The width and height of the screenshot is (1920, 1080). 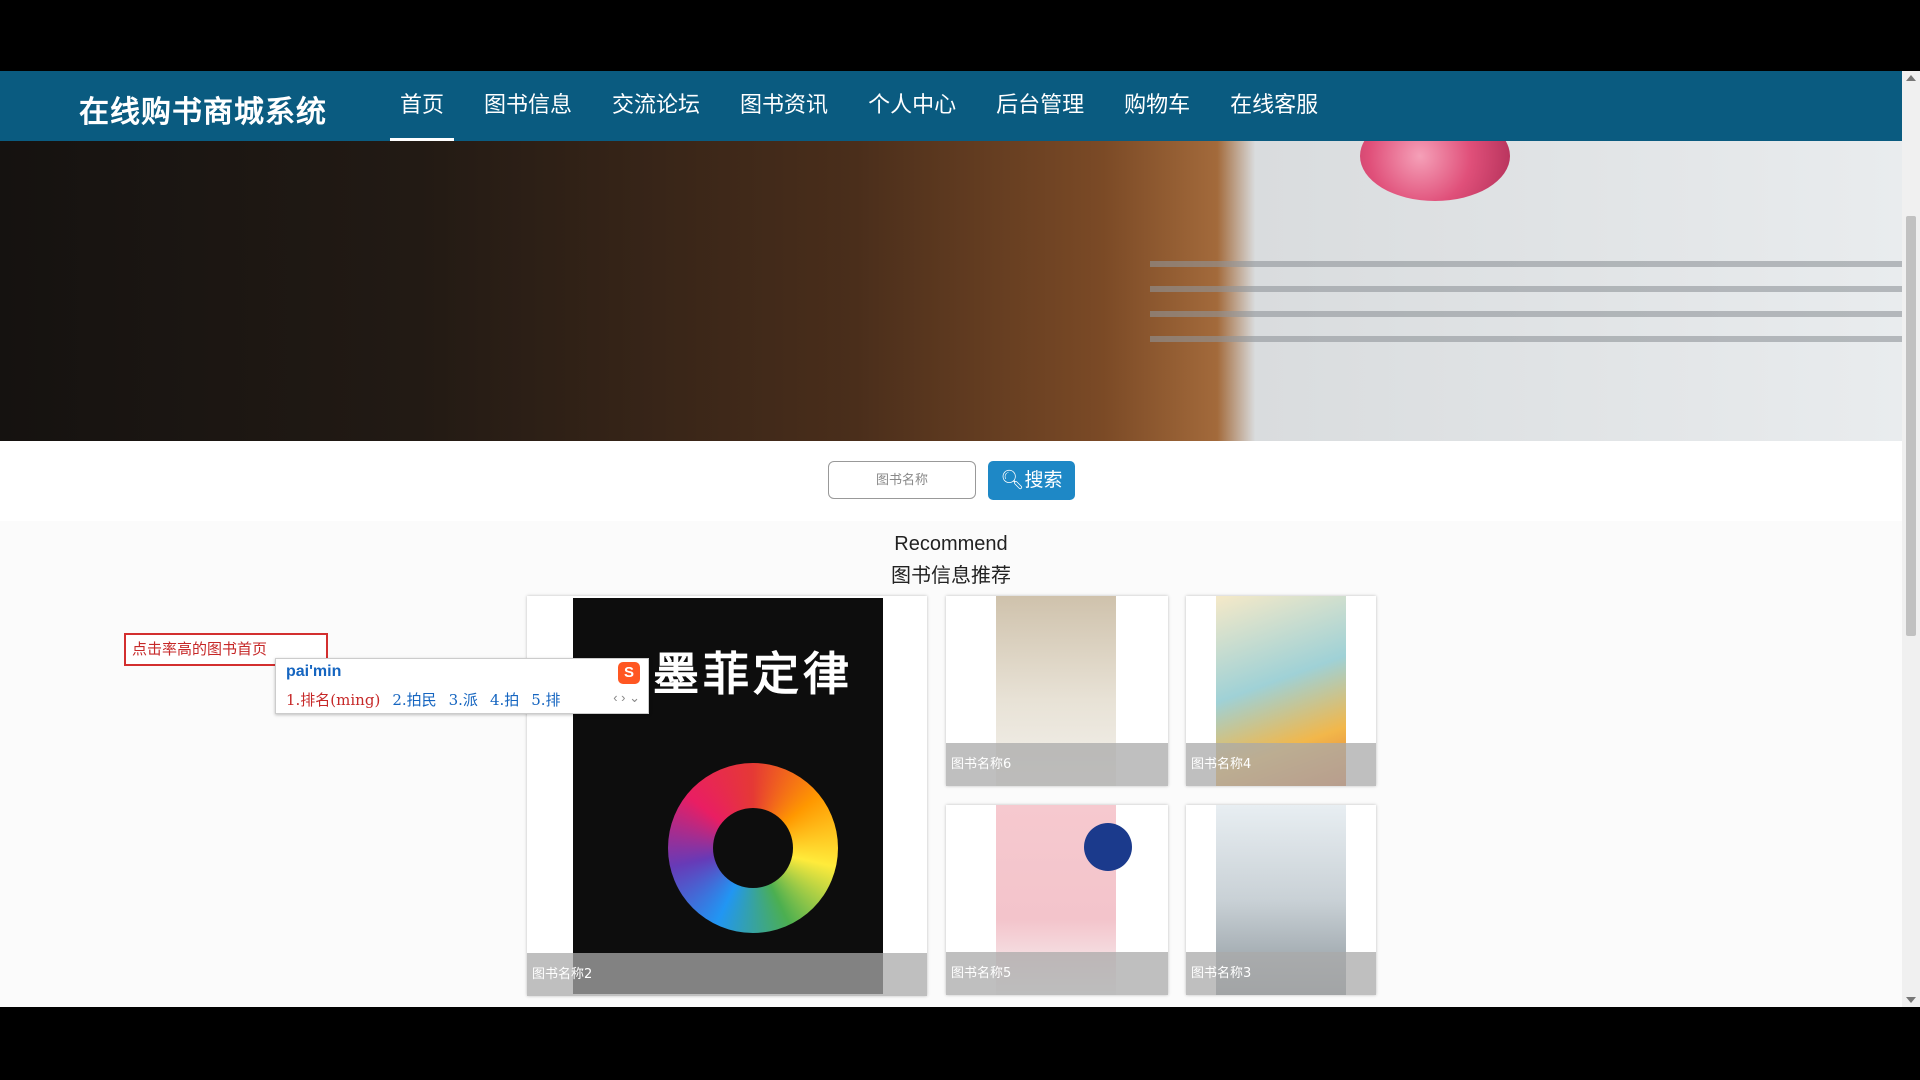 What do you see at coordinates (422, 106) in the screenshot?
I see `nav-item-home: 首页` at bounding box center [422, 106].